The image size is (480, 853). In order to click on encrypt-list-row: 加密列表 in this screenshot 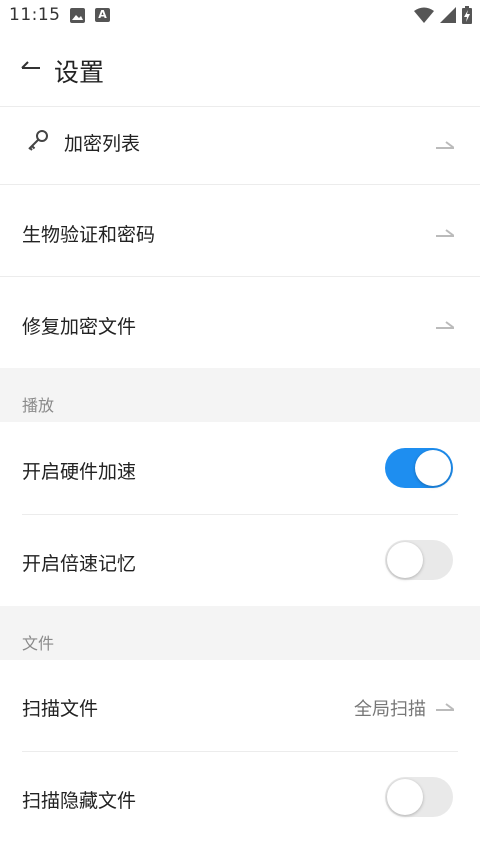, I will do `click(240, 145)`.